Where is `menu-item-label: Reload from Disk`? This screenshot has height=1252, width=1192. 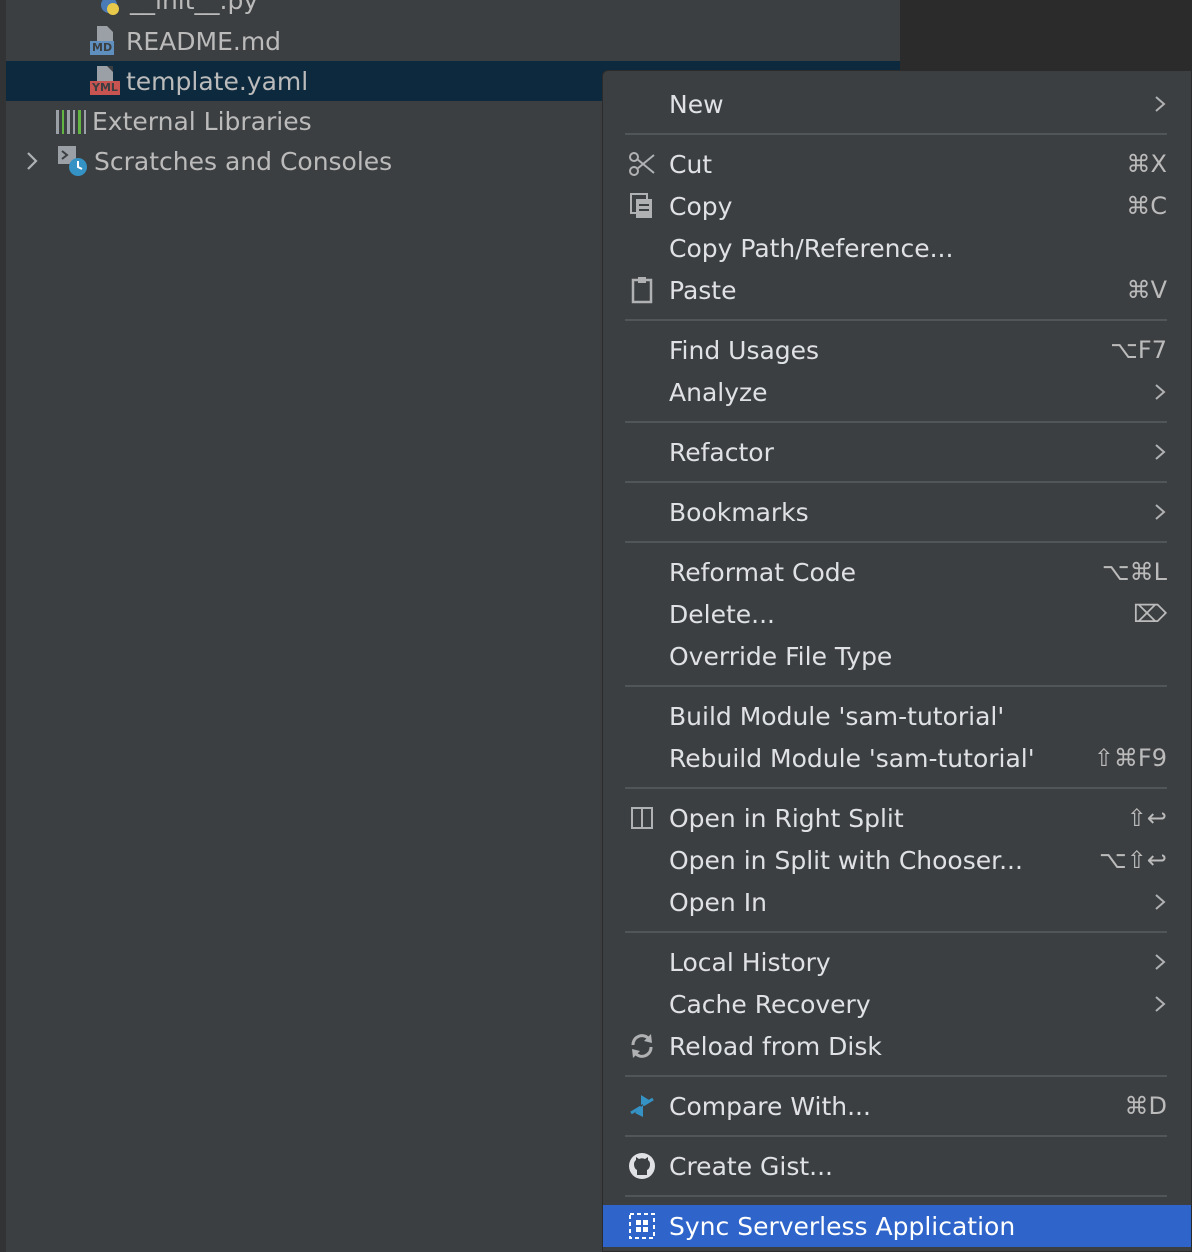
menu-item-label: Reload from Disk is located at coordinates (775, 1046).